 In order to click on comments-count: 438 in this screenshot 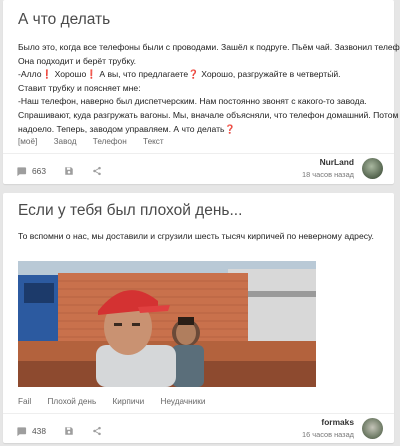, I will do `click(39, 431)`.